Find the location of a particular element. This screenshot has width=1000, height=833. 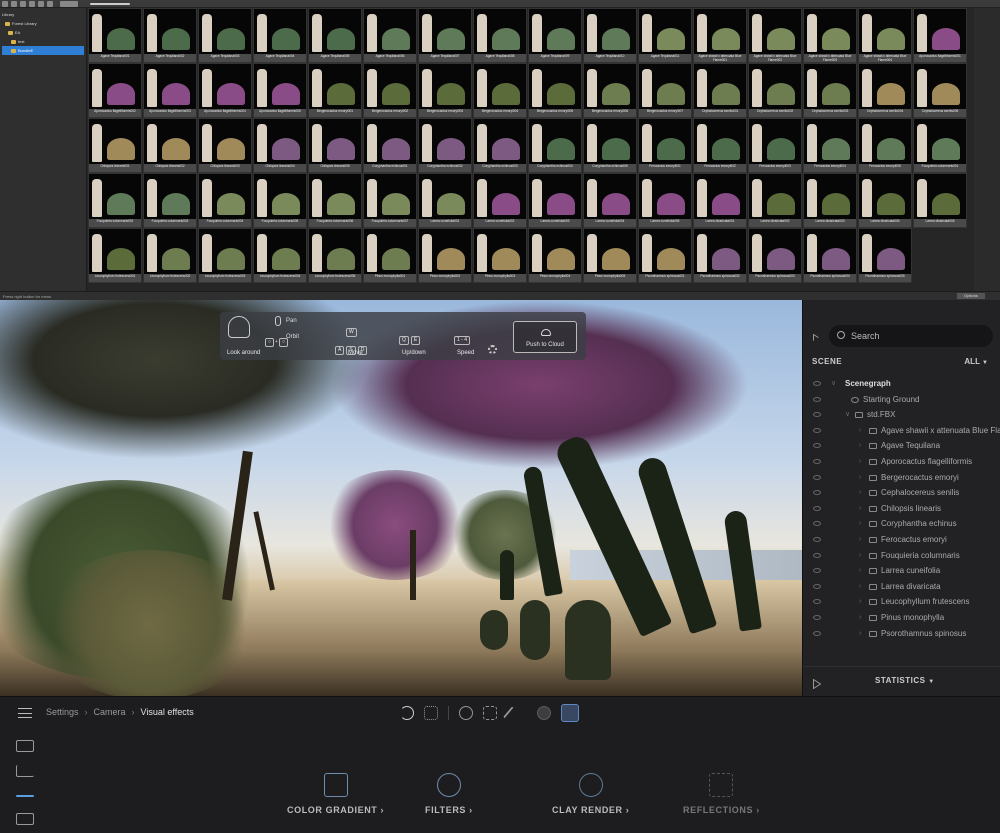

scene-tree-row: › Ferocactus emoryi is located at coordinates (901, 540).